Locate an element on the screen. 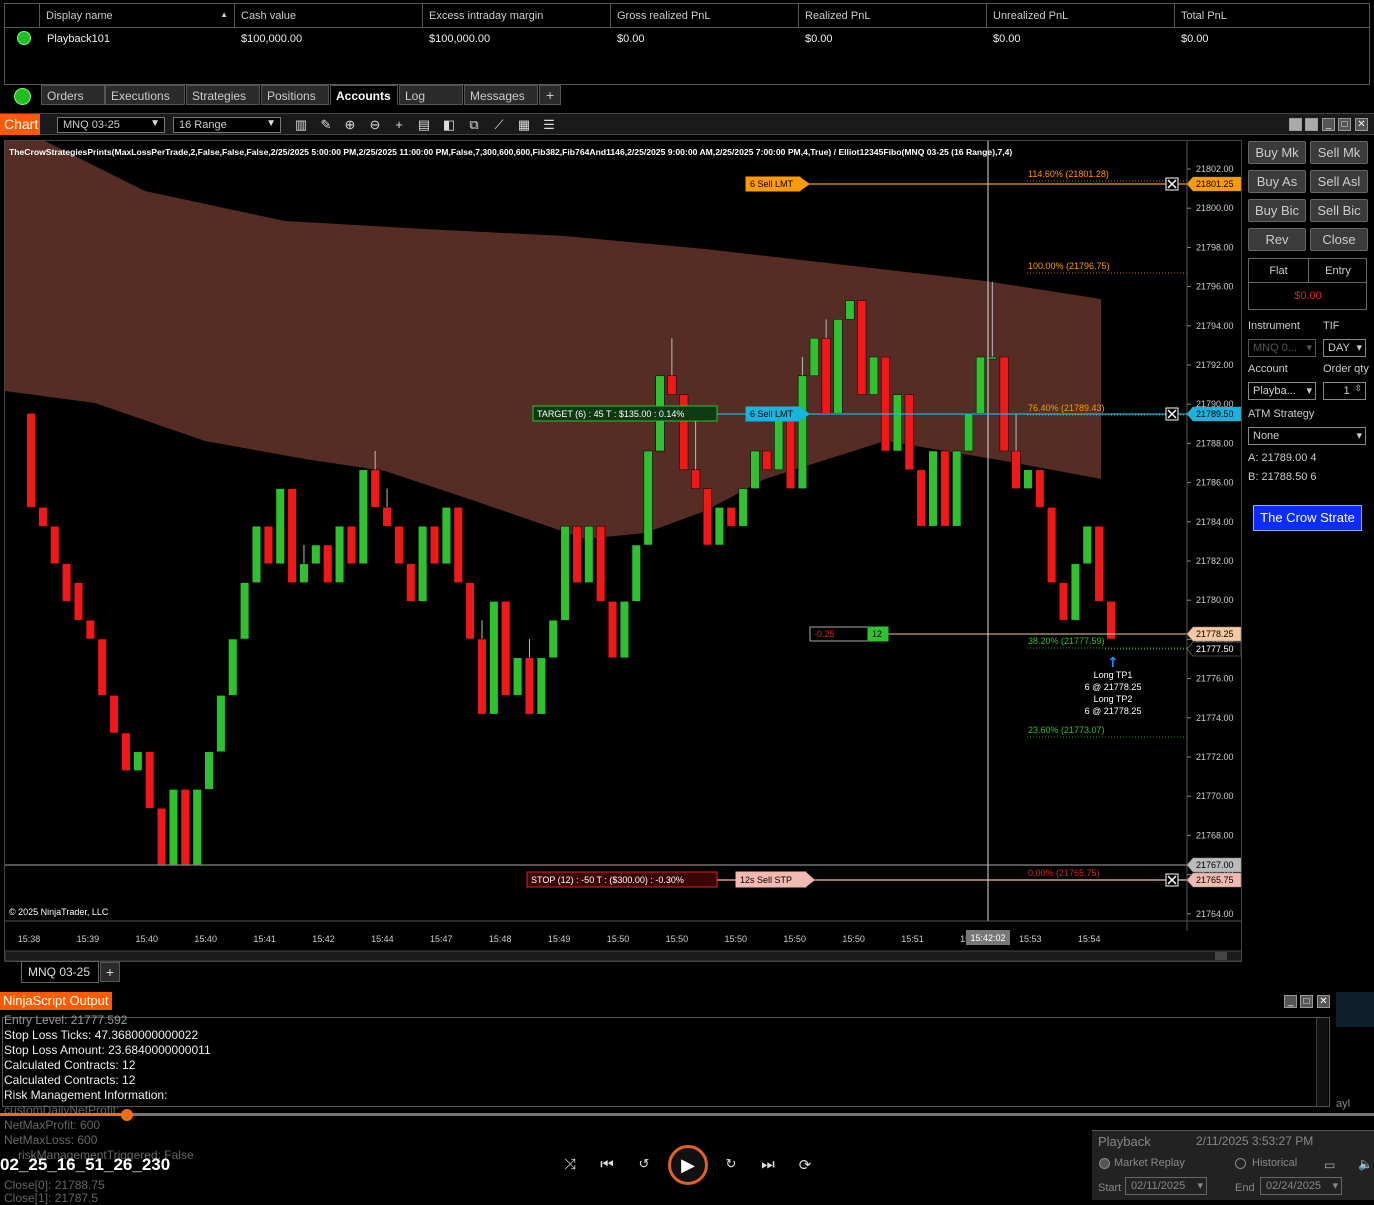 The width and height of the screenshot is (1374, 1205). historical-radio is located at coordinates (1240, 1163).